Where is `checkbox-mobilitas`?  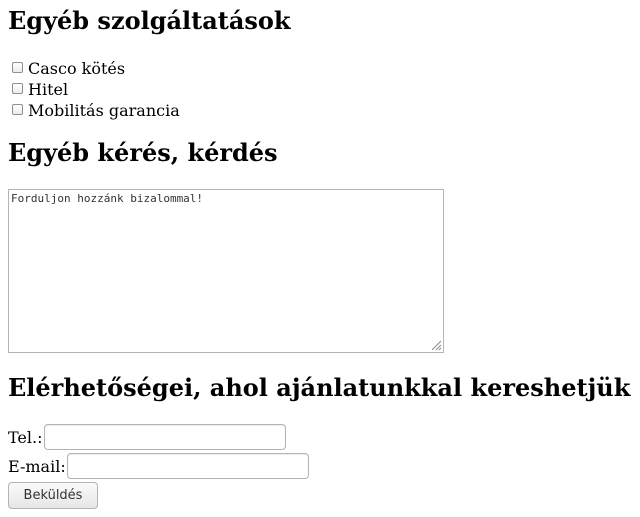
checkbox-mobilitas is located at coordinates (17, 109).